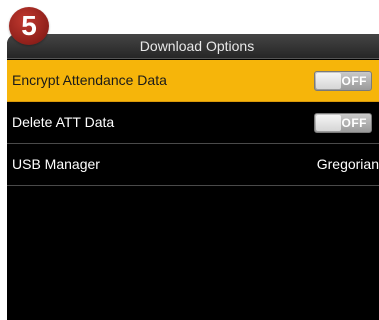 The height and width of the screenshot is (320, 379). What do you see at coordinates (193, 165) in the screenshot?
I see `menu-item-usb-manager: USB Manager Gregorian` at bounding box center [193, 165].